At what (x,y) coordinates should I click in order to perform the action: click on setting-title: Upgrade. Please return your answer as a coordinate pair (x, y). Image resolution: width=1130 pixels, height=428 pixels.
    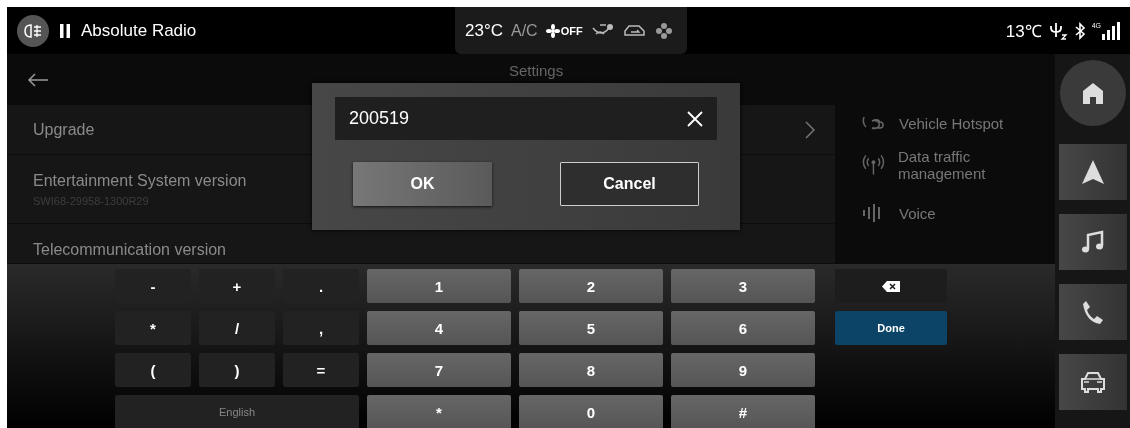
    Looking at the image, I should click on (64, 129).